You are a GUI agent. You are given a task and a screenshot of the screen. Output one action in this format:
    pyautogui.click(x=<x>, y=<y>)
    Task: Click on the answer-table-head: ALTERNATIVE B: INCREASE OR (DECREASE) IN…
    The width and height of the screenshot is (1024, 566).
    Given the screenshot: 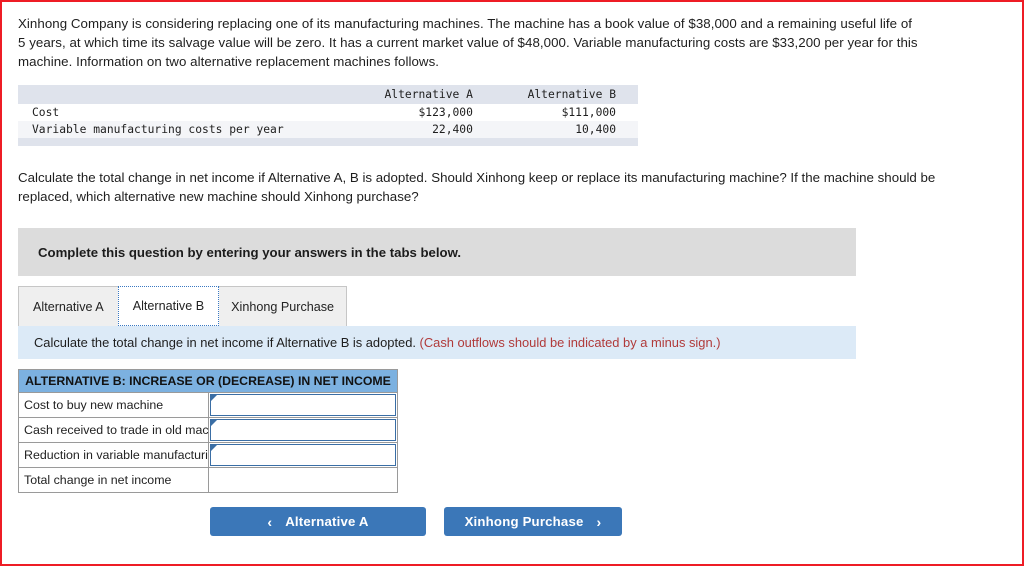 What is the action you would take?
    pyautogui.click(x=208, y=381)
    